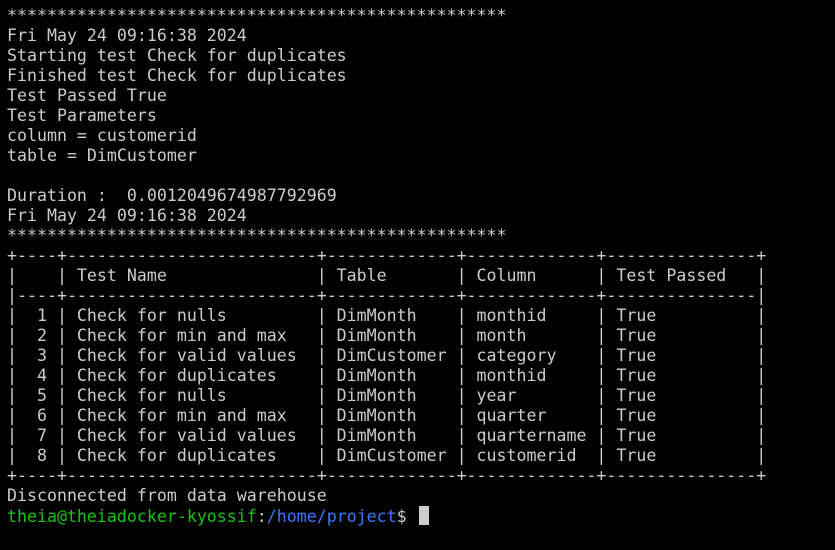 This screenshot has height=550, width=835. I want to click on shell-prompt: theia@theiadocker-kyossif:/home/project$, so click(421, 516).